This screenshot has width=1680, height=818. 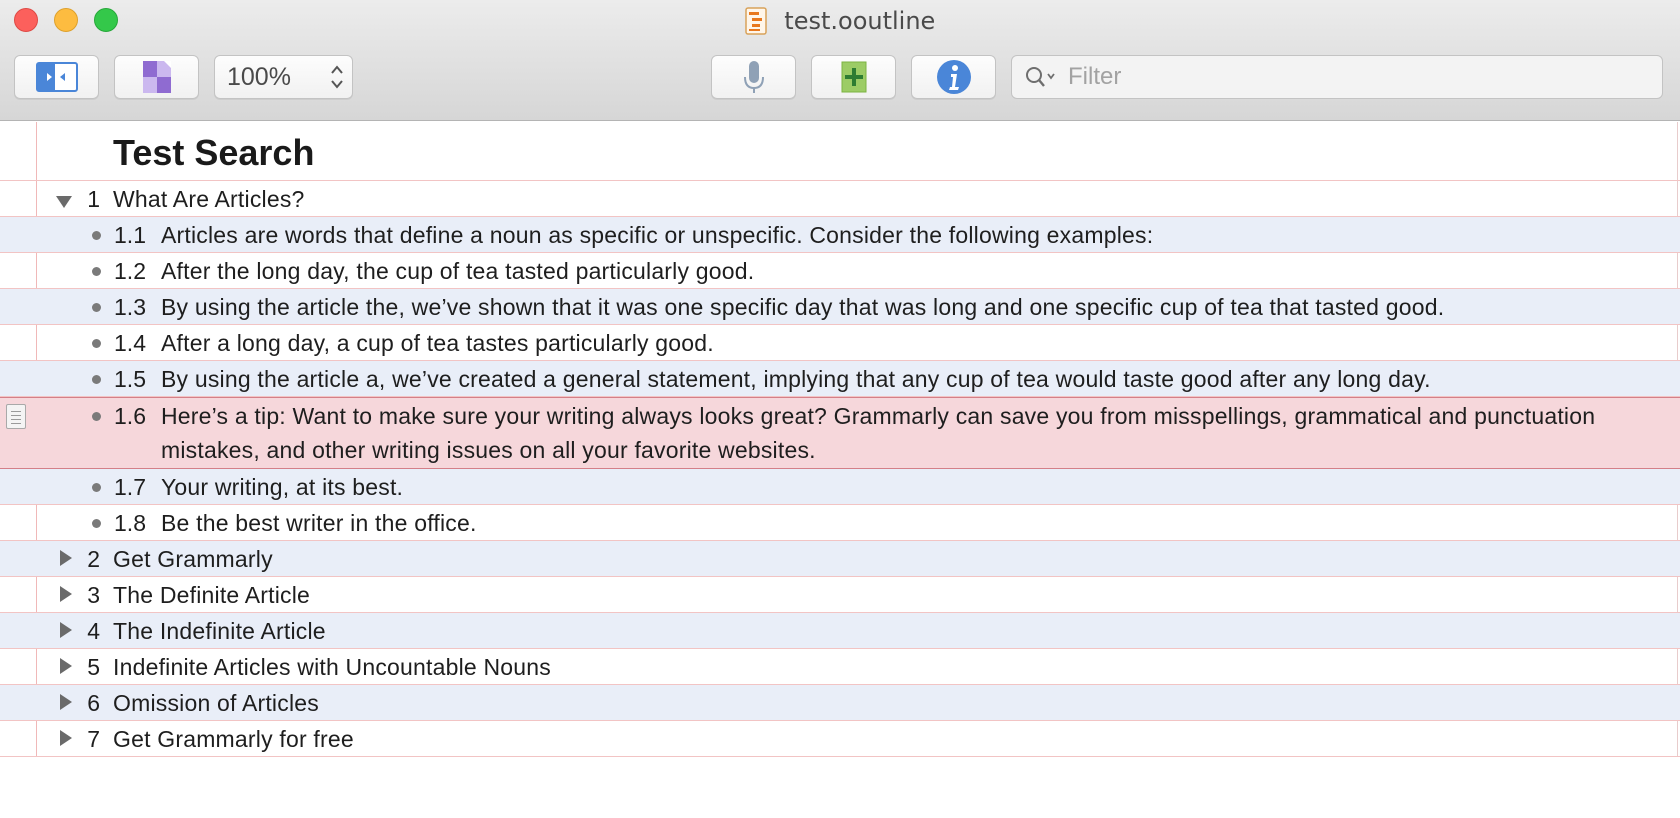 What do you see at coordinates (1041, 77) in the screenshot?
I see `search-icon` at bounding box center [1041, 77].